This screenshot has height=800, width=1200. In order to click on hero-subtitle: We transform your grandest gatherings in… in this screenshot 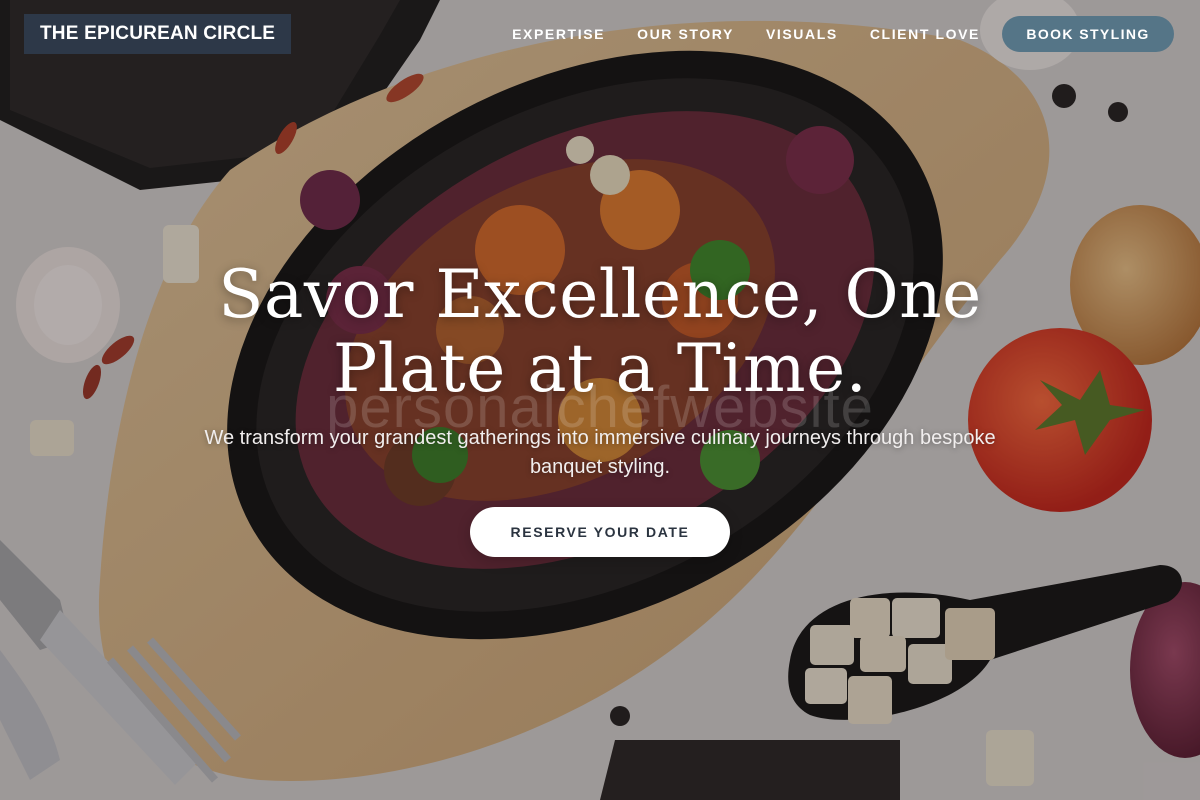, I will do `click(600, 452)`.